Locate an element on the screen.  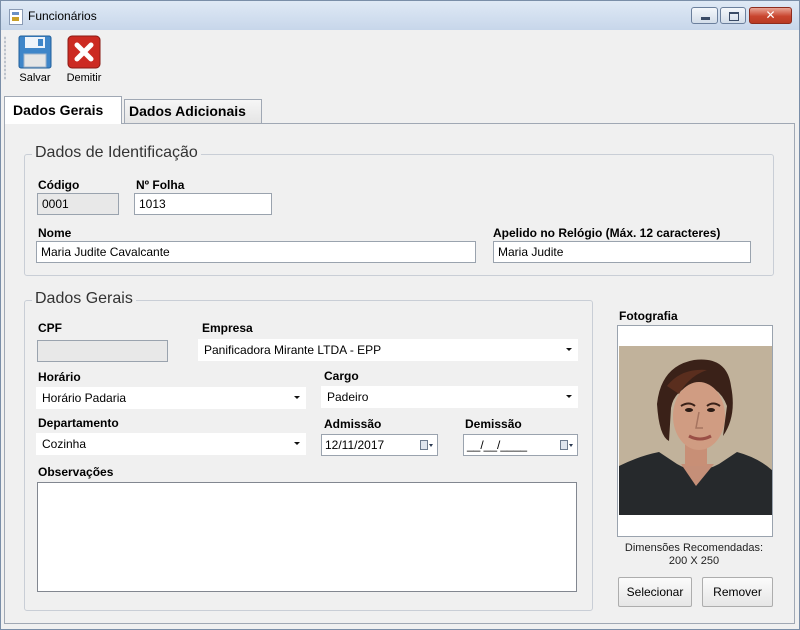
app-icon is located at coordinates (16, 17).